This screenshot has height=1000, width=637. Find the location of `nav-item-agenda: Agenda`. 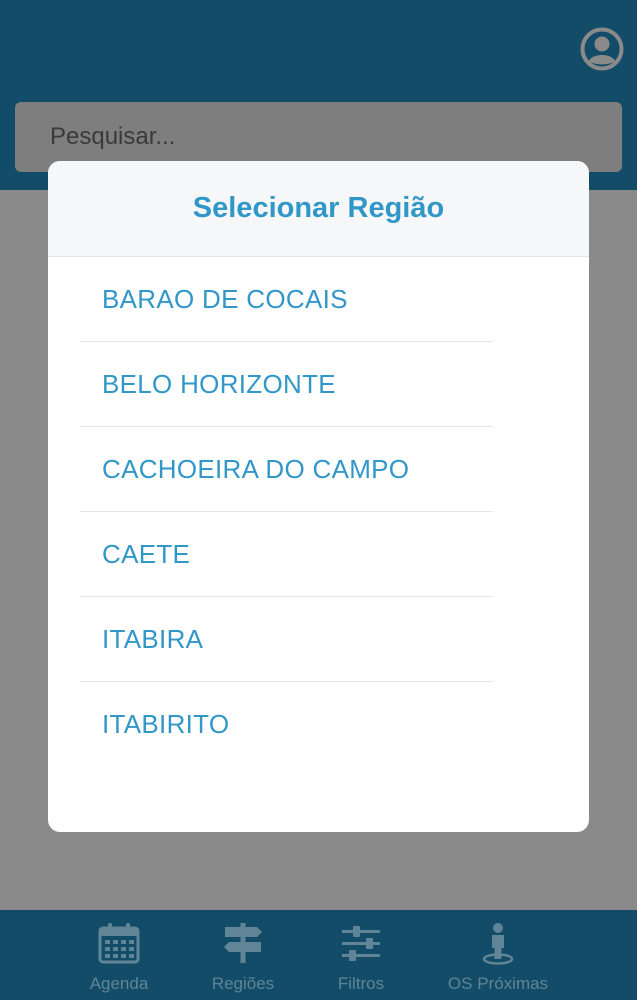

nav-item-agenda: Agenda is located at coordinates (119, 955).